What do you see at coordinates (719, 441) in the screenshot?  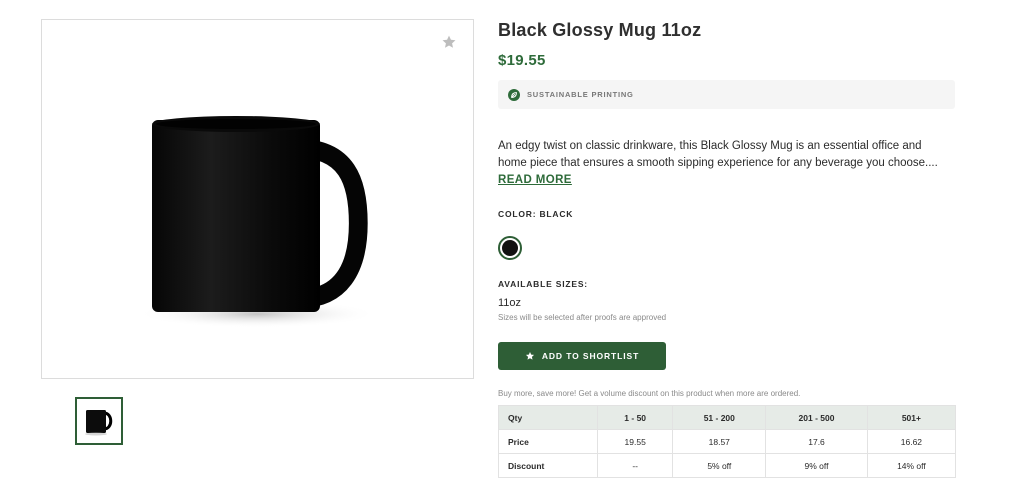 I see `table-cell: 18.57` at bounding box center [719, 441].